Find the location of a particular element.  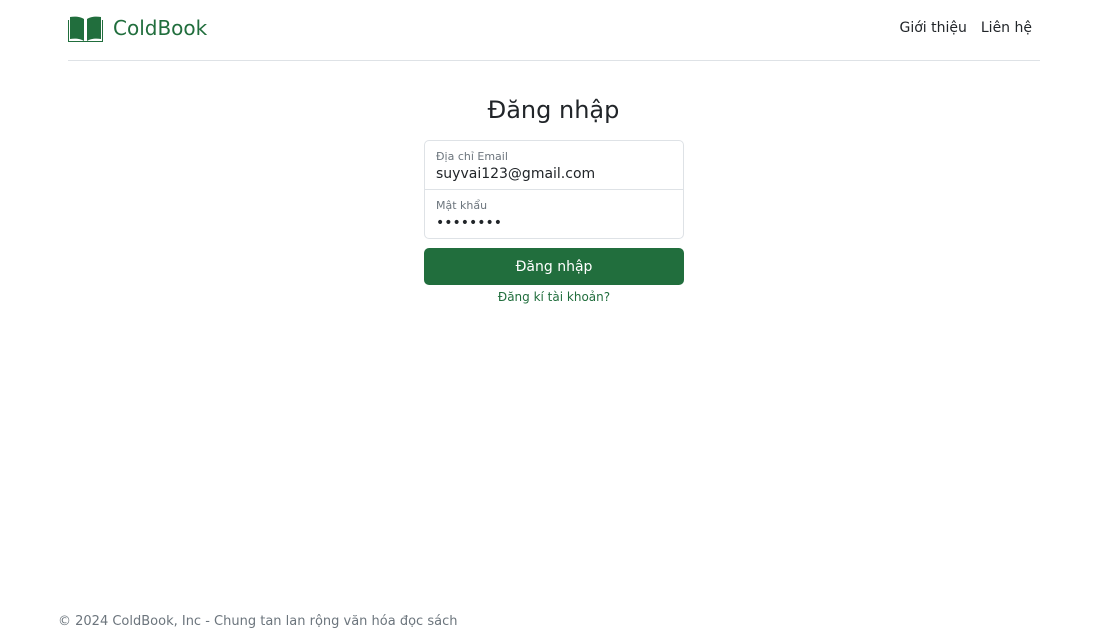

nav-link-about: Giới thiệu is located at coordinates (932, 28).